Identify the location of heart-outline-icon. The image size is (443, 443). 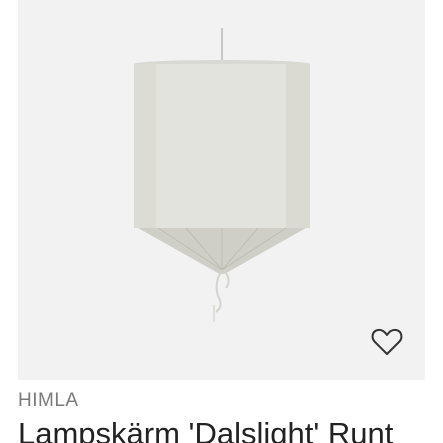
(387, 341).